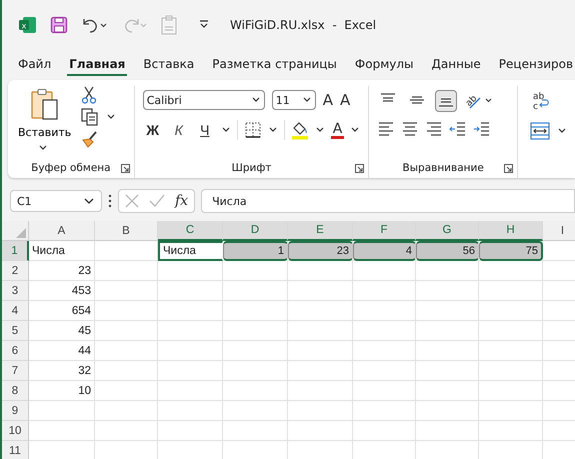  I want to click on bottom-align-button, so click(446, 101).